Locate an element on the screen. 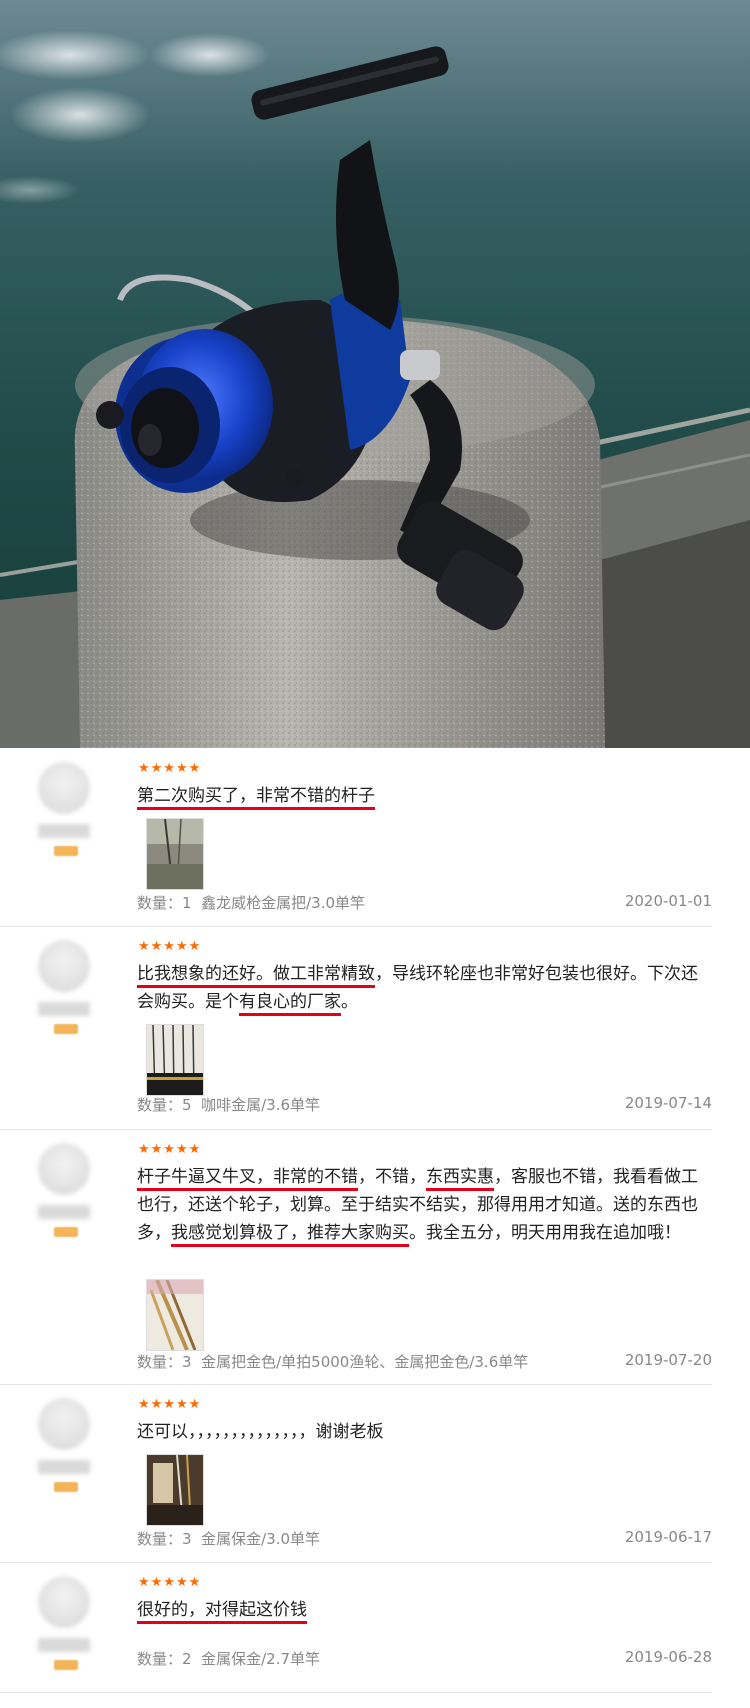 The image size is (750, 1708). review-date: 2020-01-01 is located at coordinates (668, 901).